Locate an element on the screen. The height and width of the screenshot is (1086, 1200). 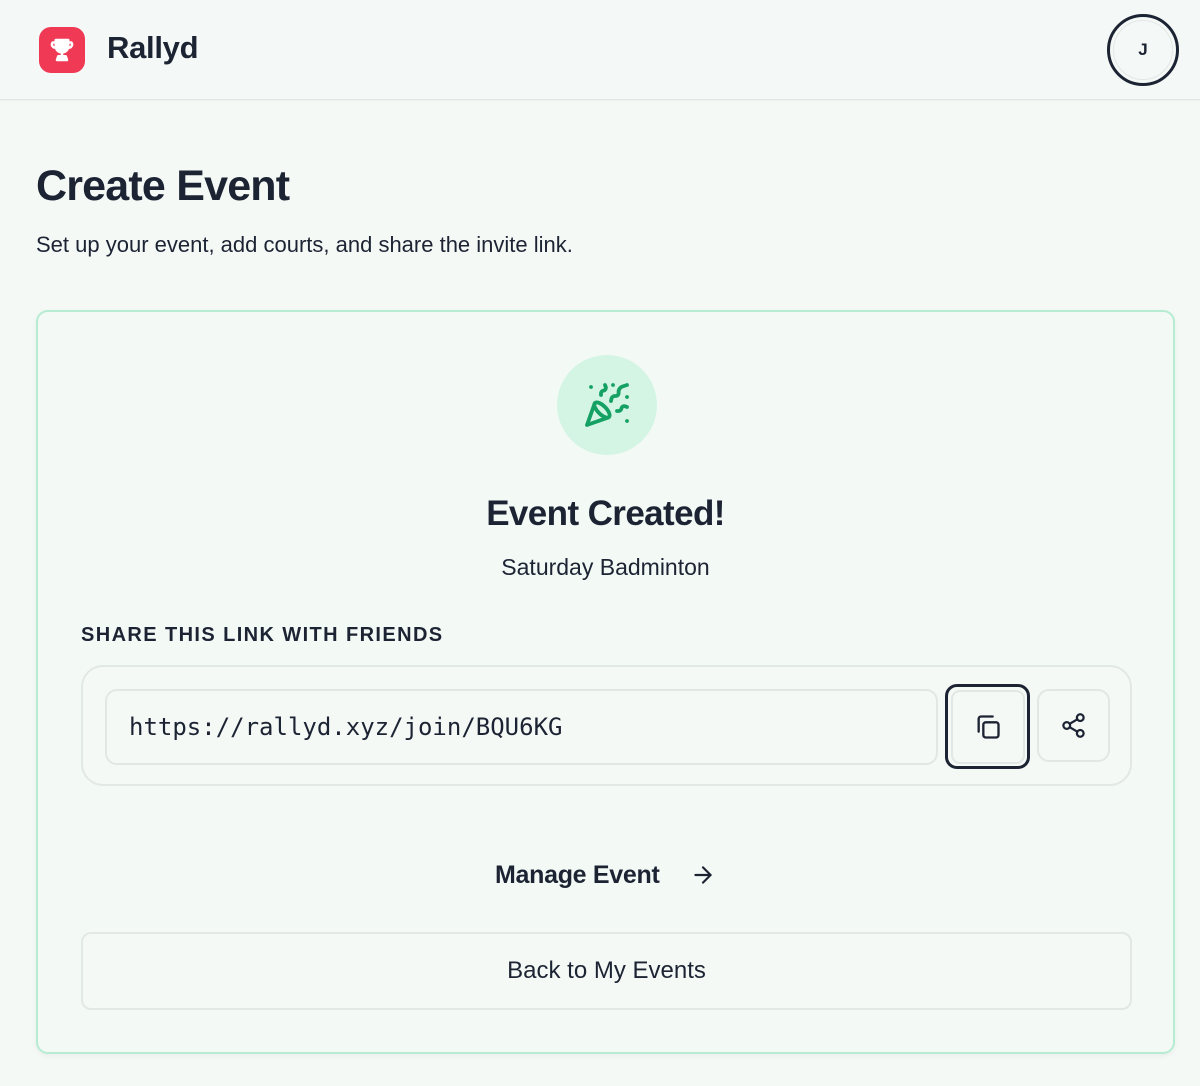
share-link-button is located at coordinates (1073, 725).